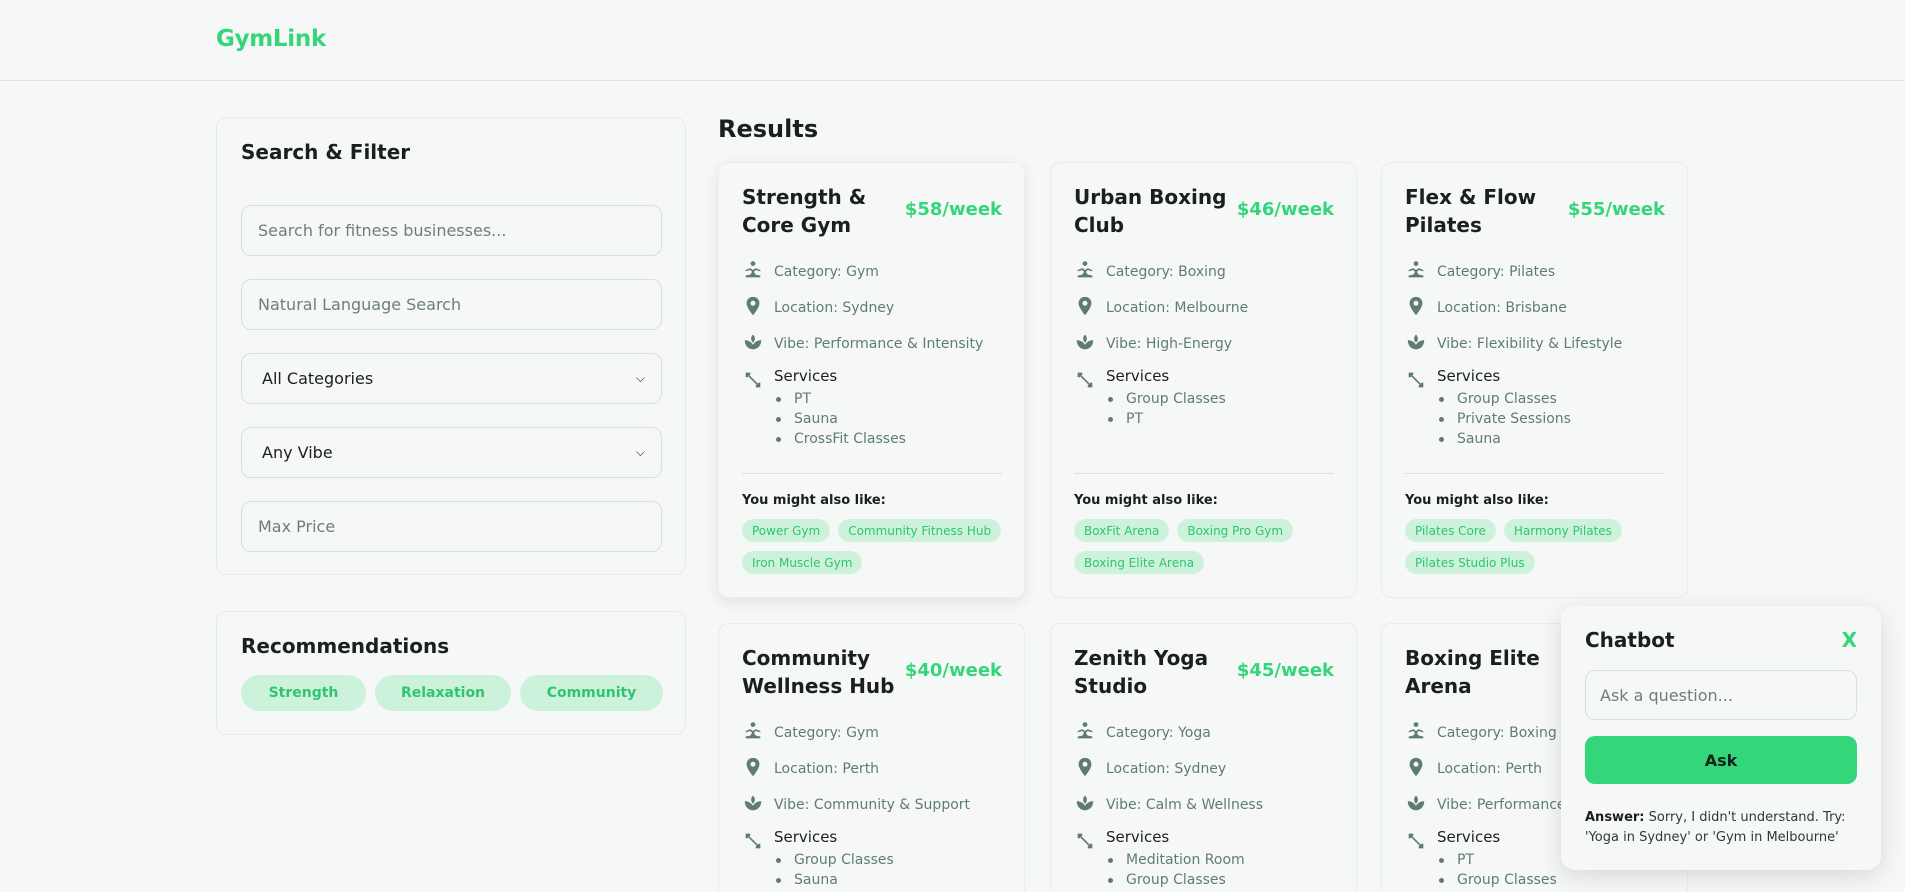 The height and width of the screenshot is (892, 1905). I want to click on max-price-input: Max Price, so click(451, 526).